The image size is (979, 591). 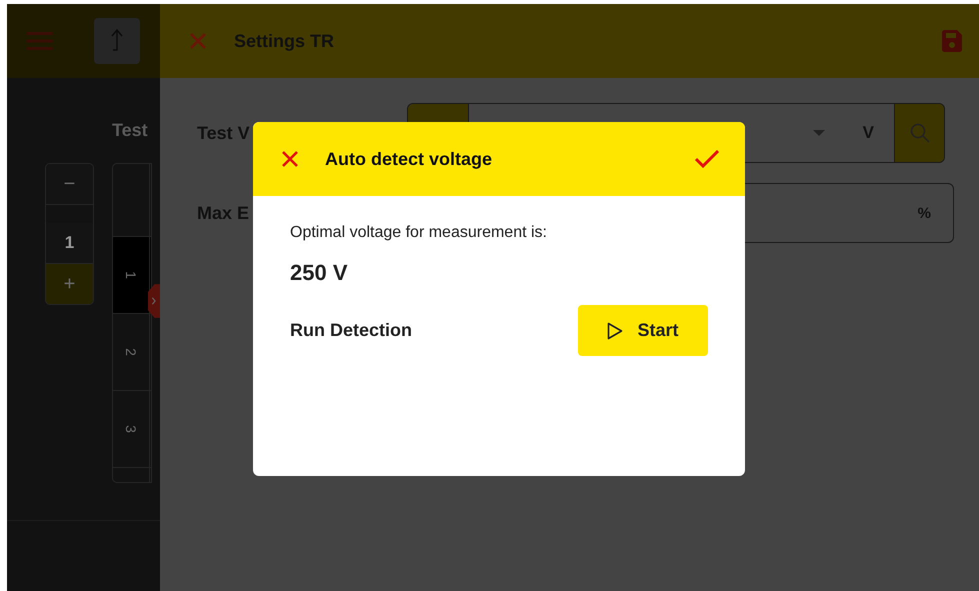 What do you see at coordinates (408, 159) in the screenshot?
I see `dialog-title: Auto detect voltage` at bounding box center [408, 159].